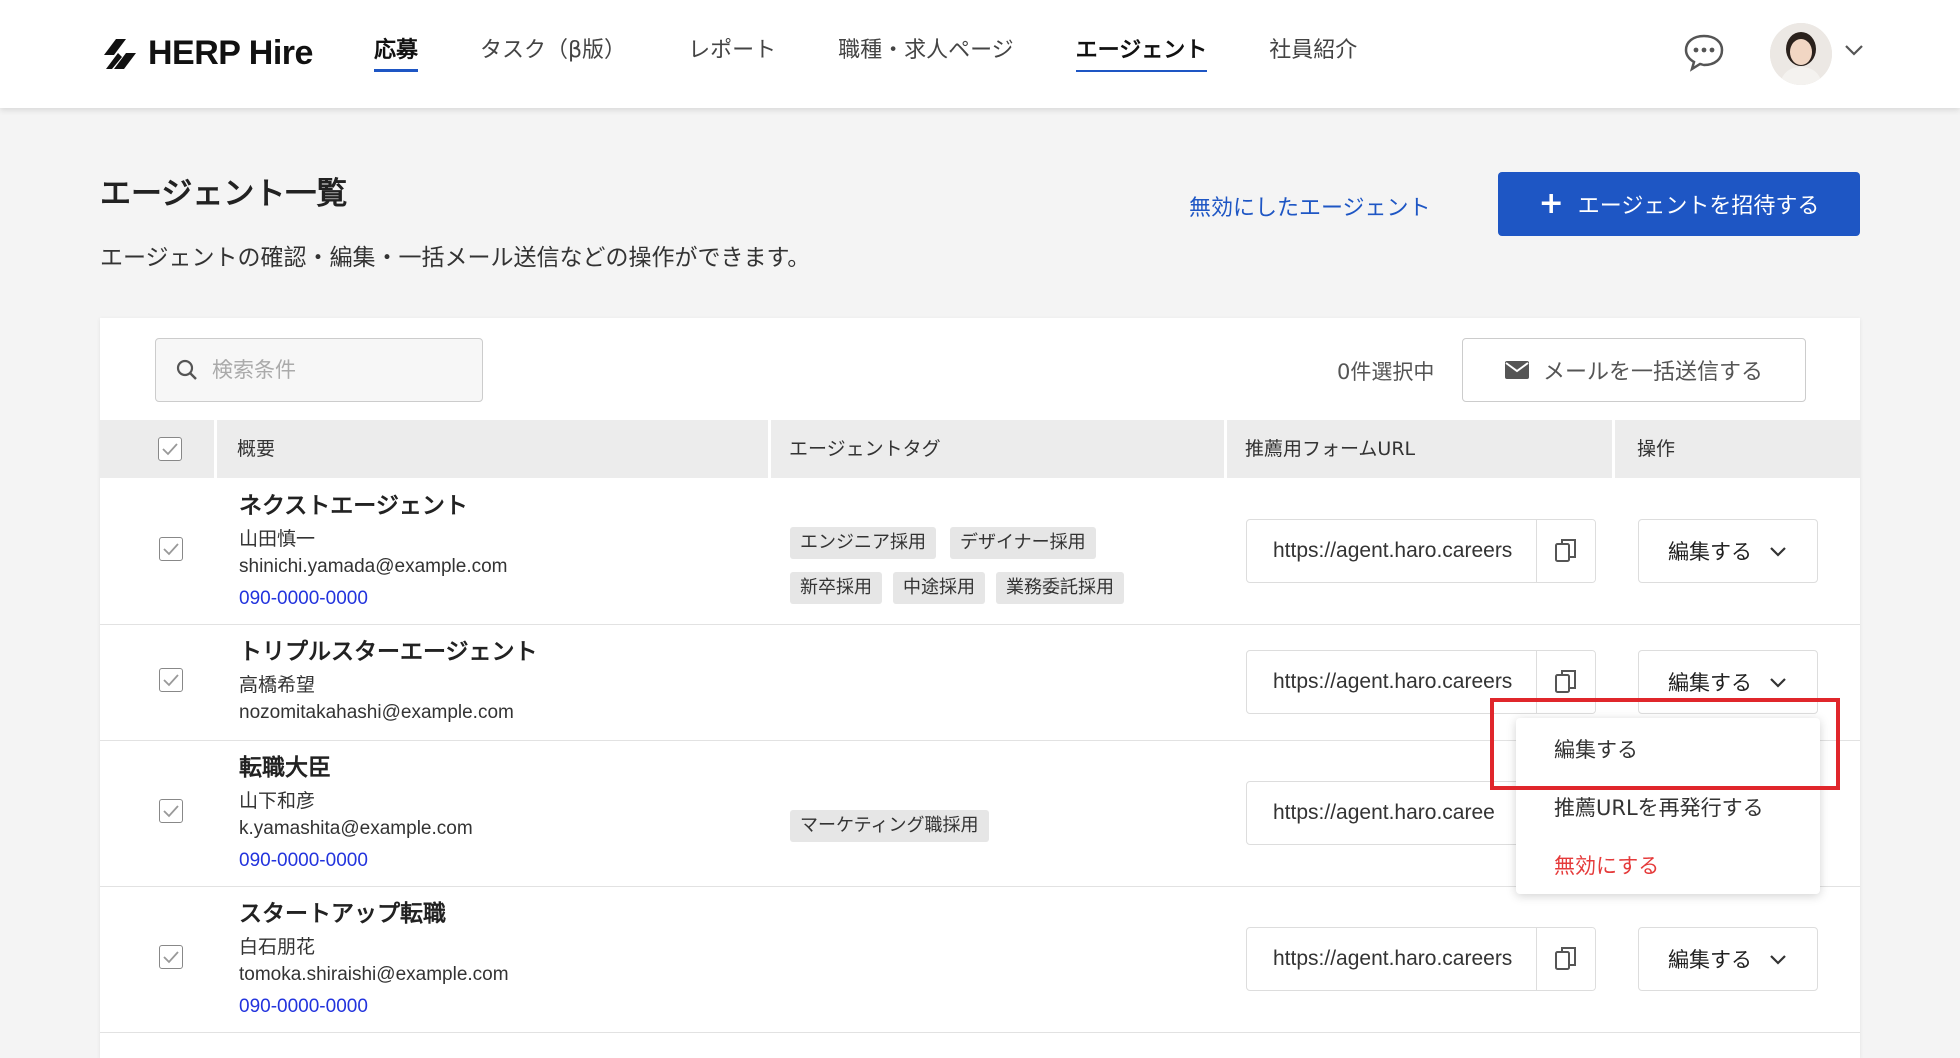 This screenshot has height=1058, width=1960. I want to click on logo: HERP Hire, so click(206, 53).